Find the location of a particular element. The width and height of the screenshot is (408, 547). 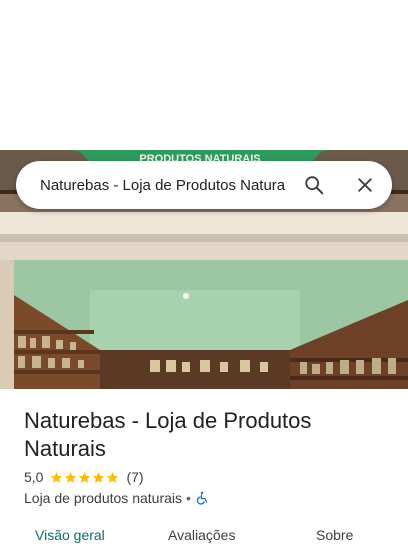

tab-reviews: Avaliações is located at coordinates (201, 535).